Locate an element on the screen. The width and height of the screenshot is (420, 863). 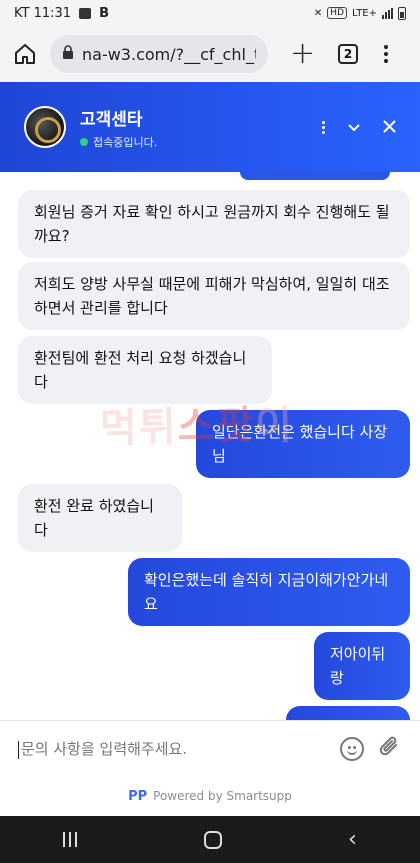
chat-title: 고객센타 is located at coordinates (111, 119).